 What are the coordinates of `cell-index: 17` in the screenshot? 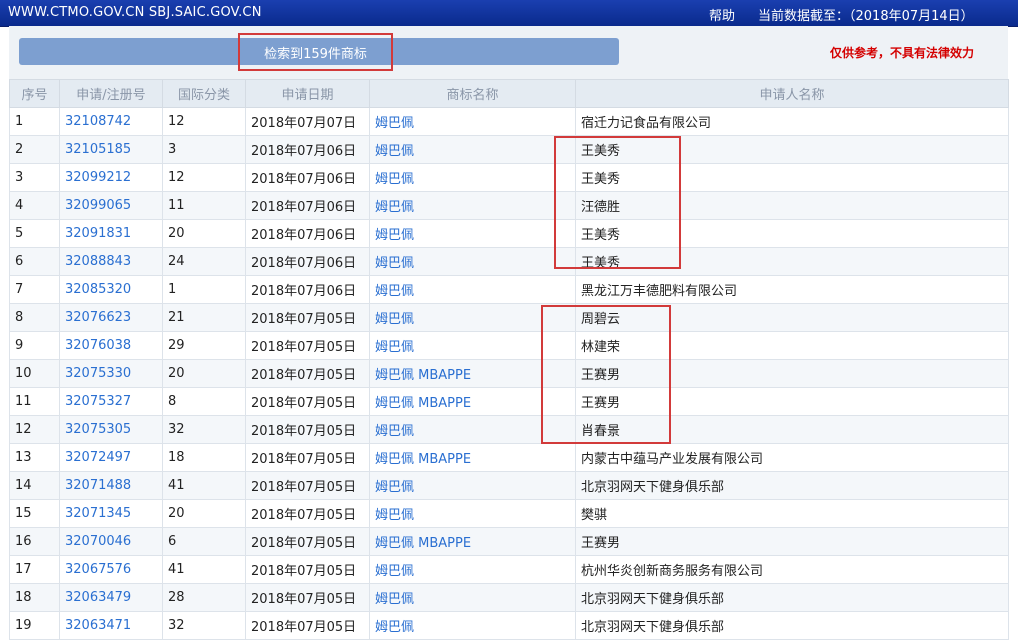 It's located at (34, 569).